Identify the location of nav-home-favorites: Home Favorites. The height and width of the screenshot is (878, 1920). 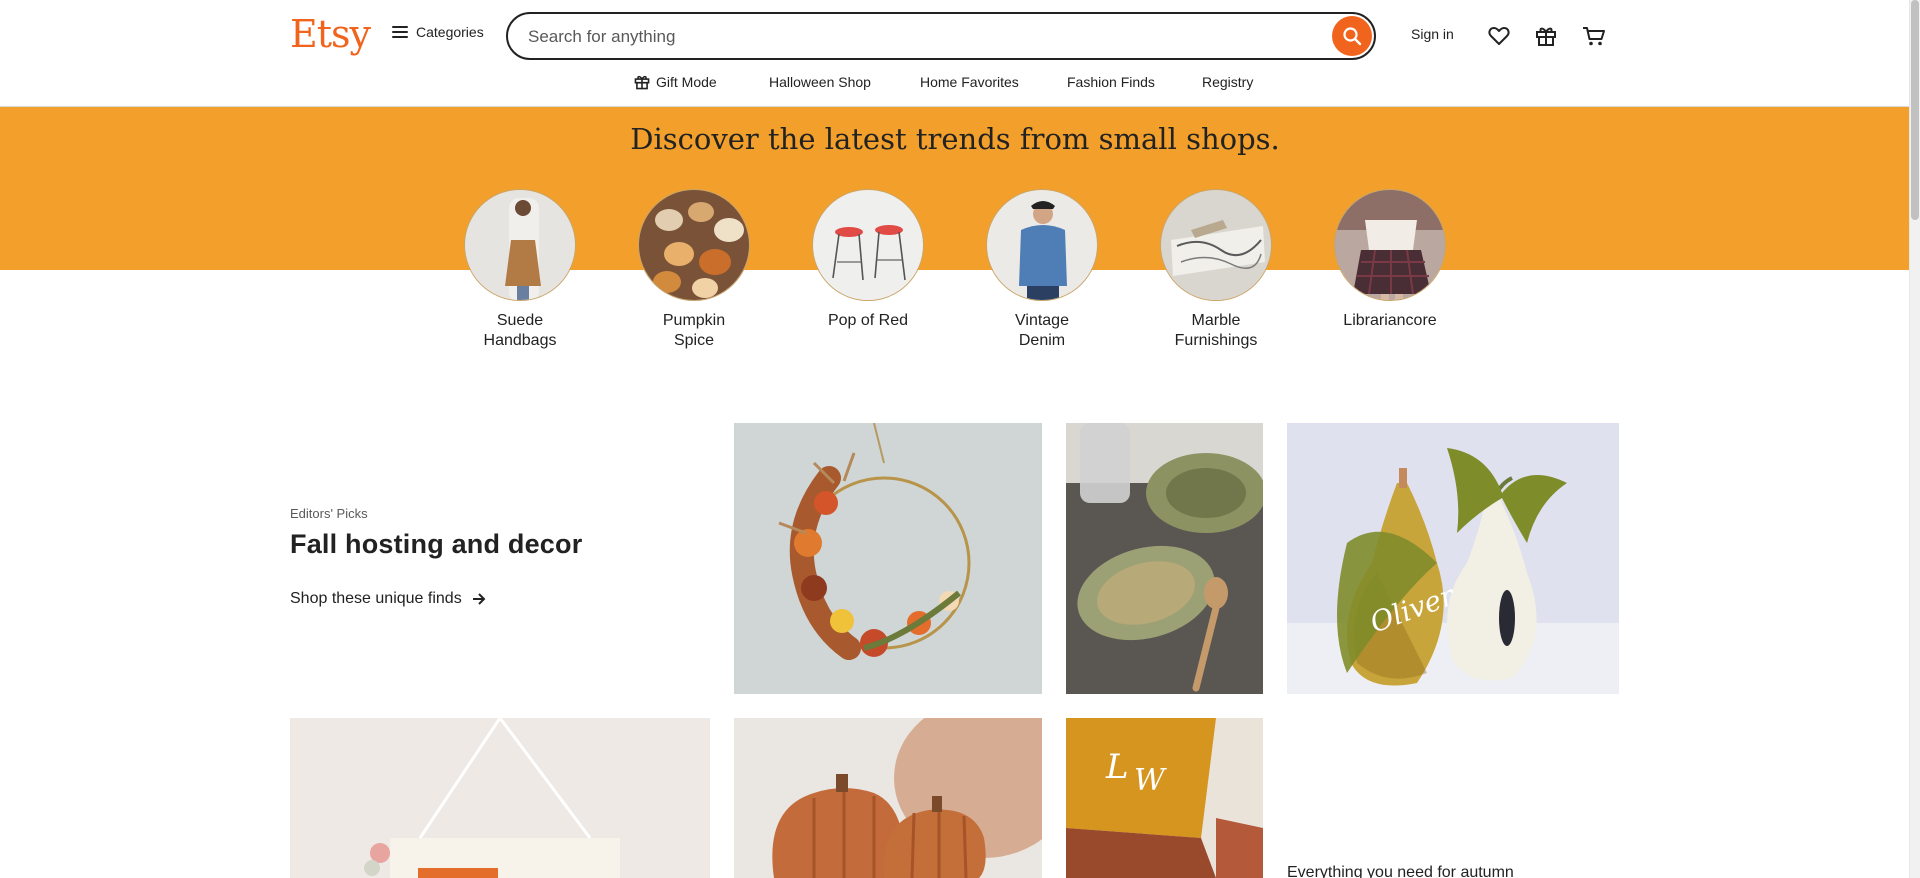
(969, 82).